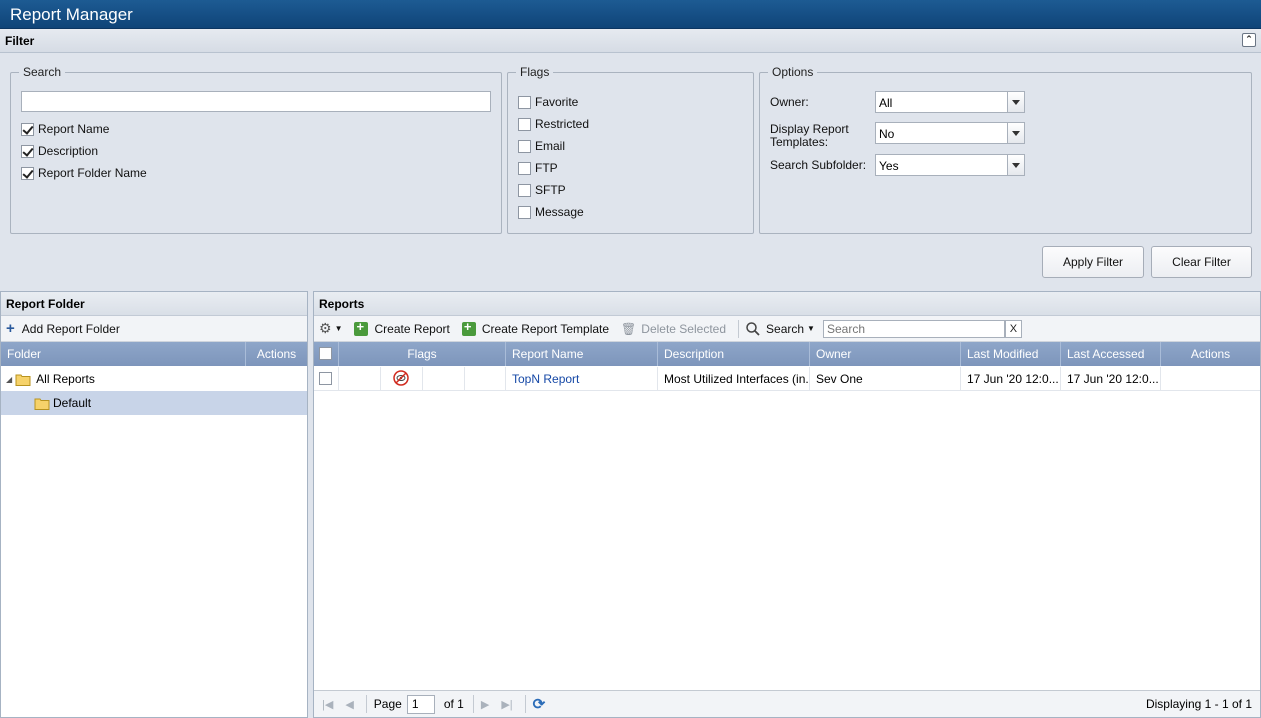 This screenshot has width=1261, height=718. I want to click on search-option-folder-name: Report Folder Name, so click(84, 173).